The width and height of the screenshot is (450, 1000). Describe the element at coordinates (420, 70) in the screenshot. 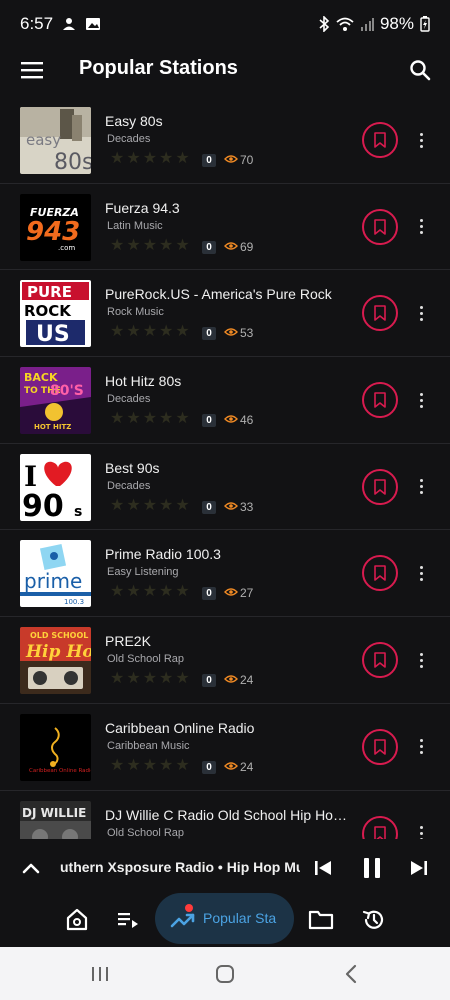

I see `search-icon` at that location.